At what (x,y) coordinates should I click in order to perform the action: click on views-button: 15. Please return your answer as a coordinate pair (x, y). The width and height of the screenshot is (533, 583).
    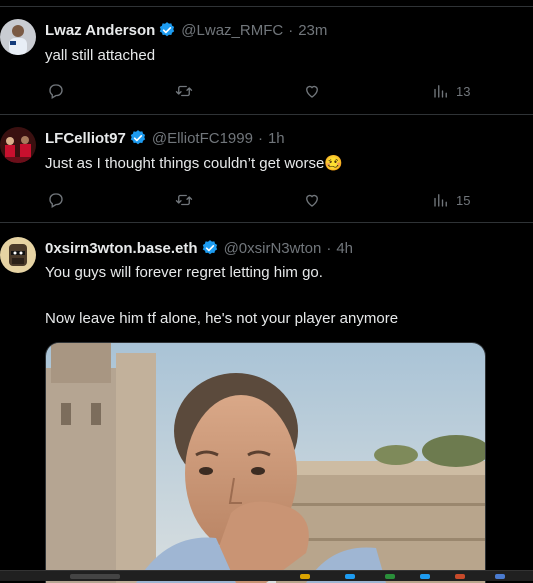
    Looking at the image, I should click on (451, 200).